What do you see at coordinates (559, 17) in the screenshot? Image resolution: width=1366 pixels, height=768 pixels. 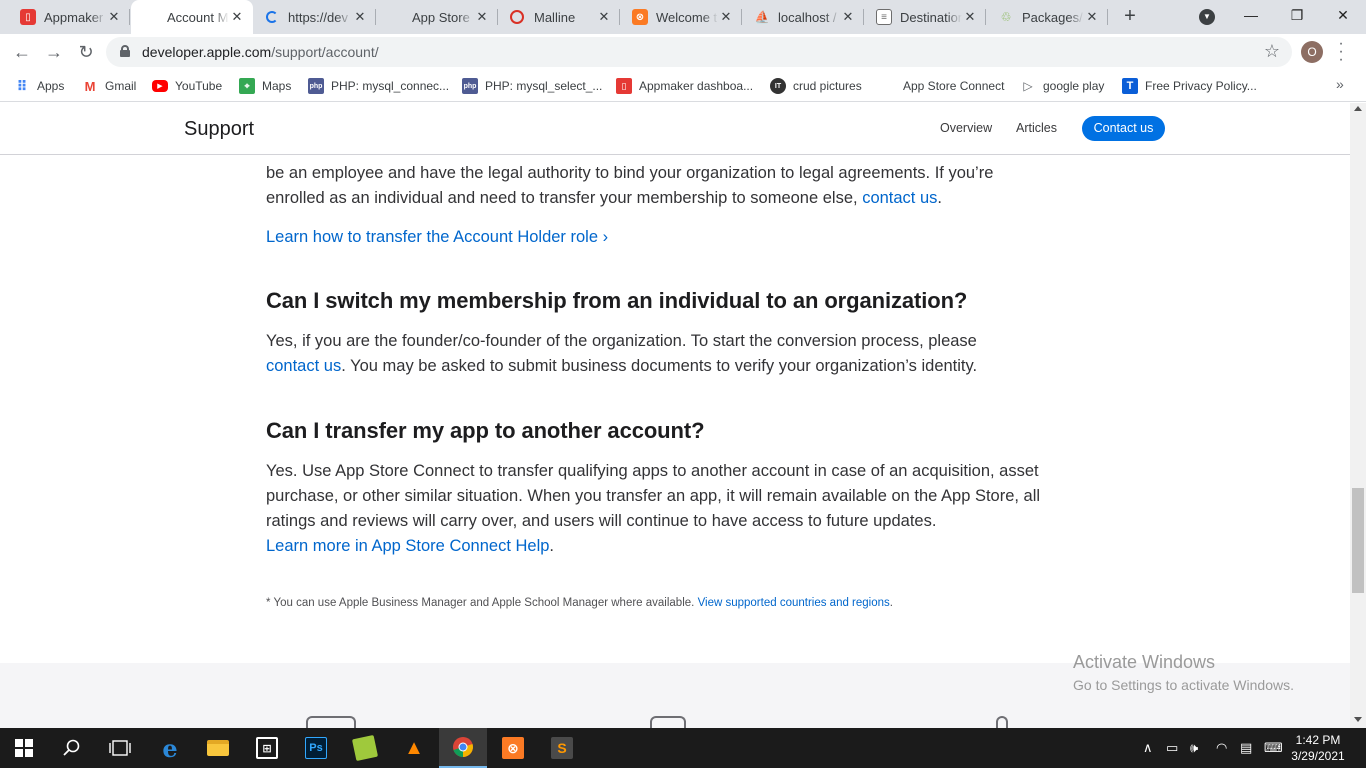 I see `tab-malline: Malline ✕` at bounding box center [559, 17].